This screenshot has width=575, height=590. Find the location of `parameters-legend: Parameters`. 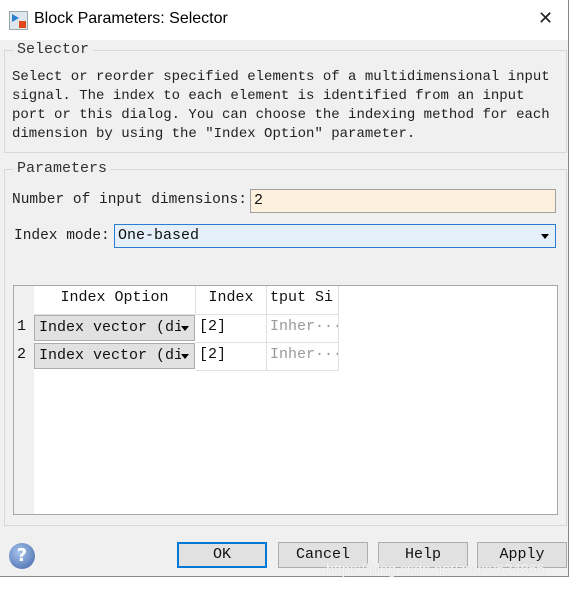

parameters-legend: Parameters is located at coordinates (62, 168).